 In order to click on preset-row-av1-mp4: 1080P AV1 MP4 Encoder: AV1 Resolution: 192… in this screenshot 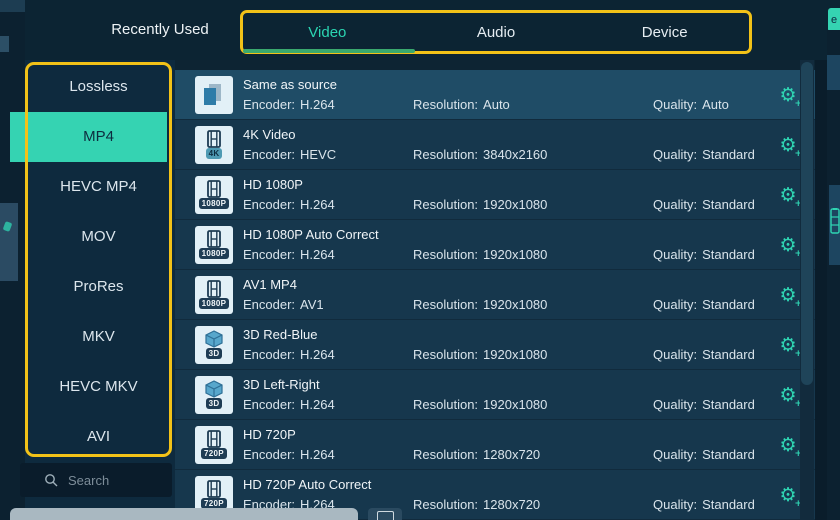, I will do `click(495, 295)`.